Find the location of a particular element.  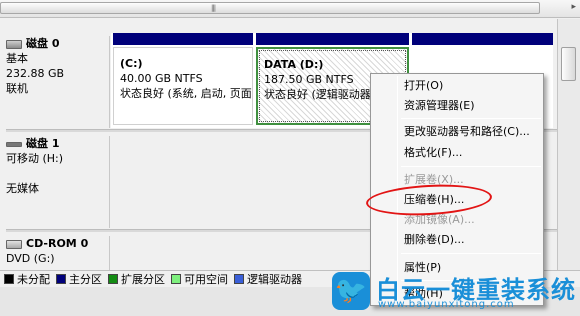

disk-1-type: 可移动 (H:) is located at coordinates (35, 158).